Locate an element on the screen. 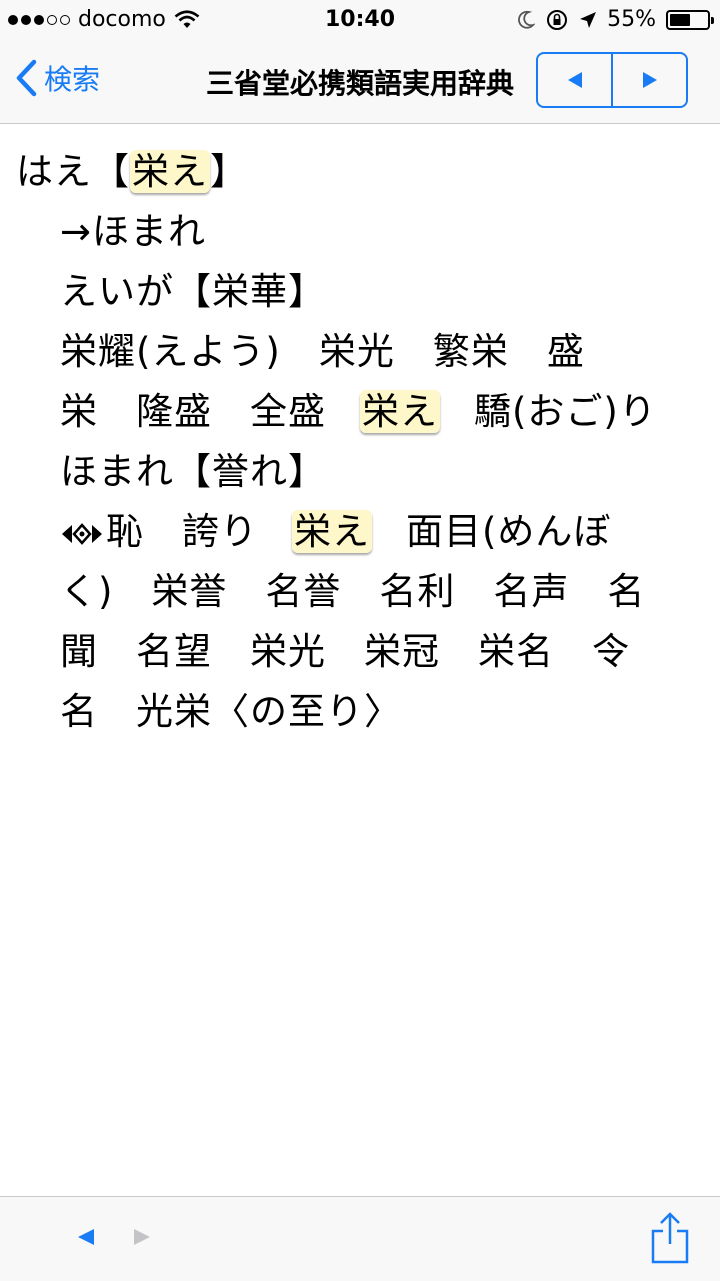 This screenshot has height=1281, width=720. subentry-homare: ほまれ【誉れ】 is located at coordinates (193, 471).